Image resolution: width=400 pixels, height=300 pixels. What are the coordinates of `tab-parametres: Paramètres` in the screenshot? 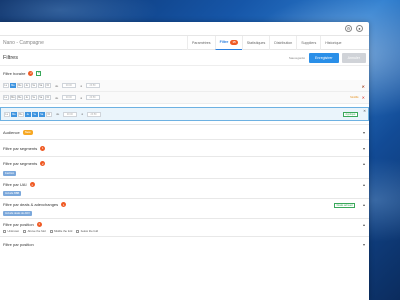 It's located at (201, 42).